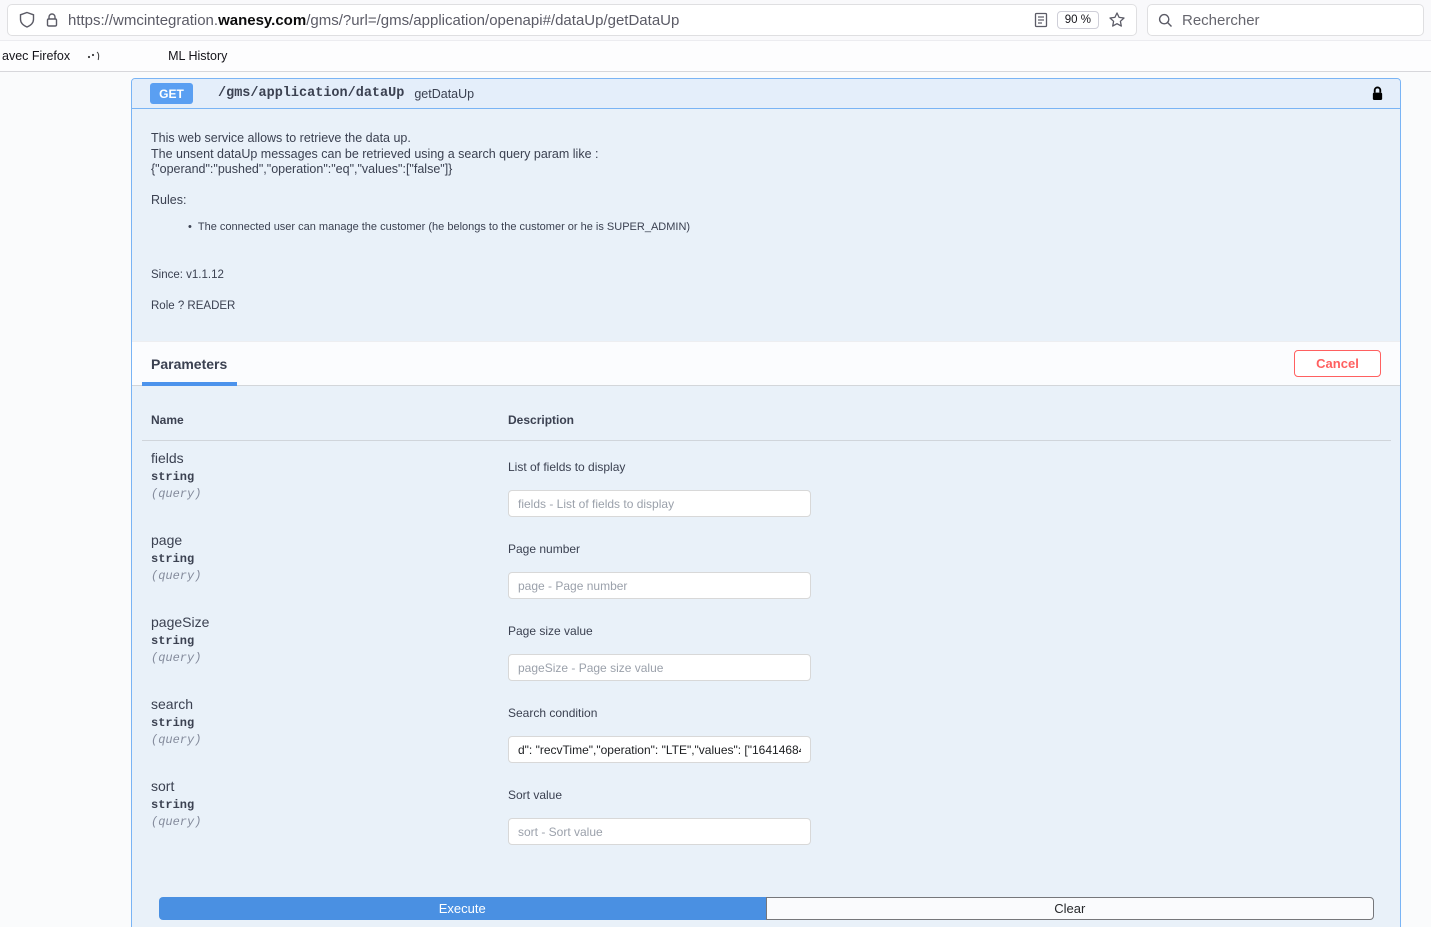 The height and width of the screenshot is (927, 1431). What do you see at coordinates (1285, 20) in the screenshot?
I see `search-bar: Rechercher` at bounding box center [1285, 20].